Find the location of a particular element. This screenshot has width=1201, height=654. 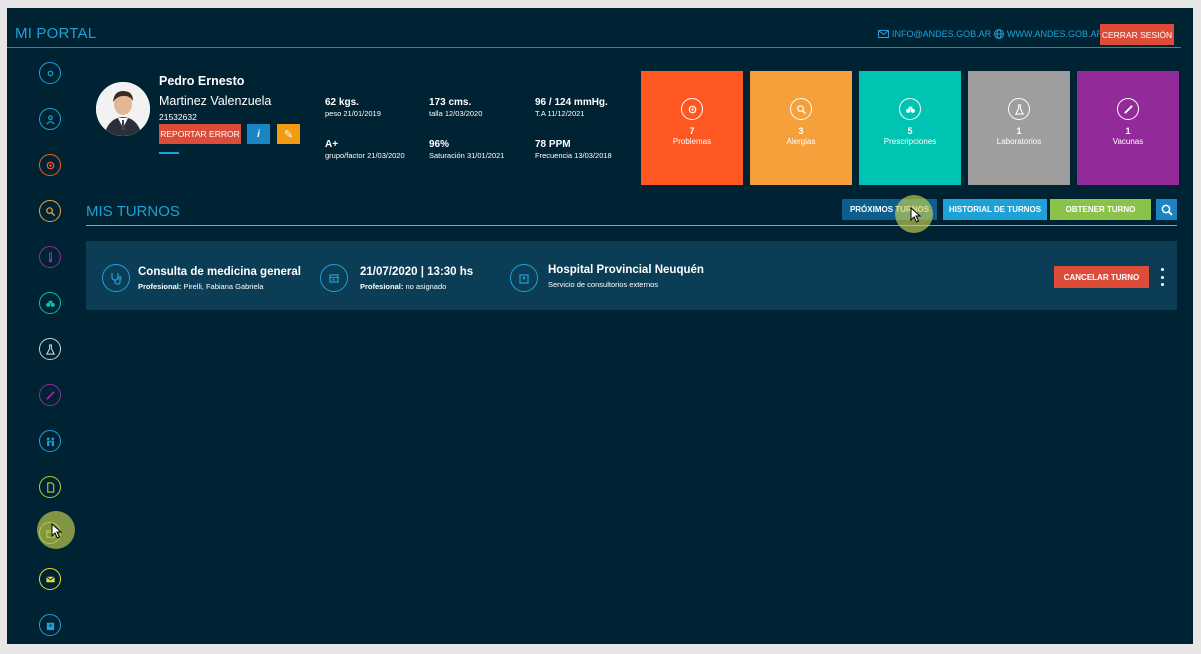

appointment-history-button: HISTORIAL DE TURNOS is located at coordinates (995, 209).